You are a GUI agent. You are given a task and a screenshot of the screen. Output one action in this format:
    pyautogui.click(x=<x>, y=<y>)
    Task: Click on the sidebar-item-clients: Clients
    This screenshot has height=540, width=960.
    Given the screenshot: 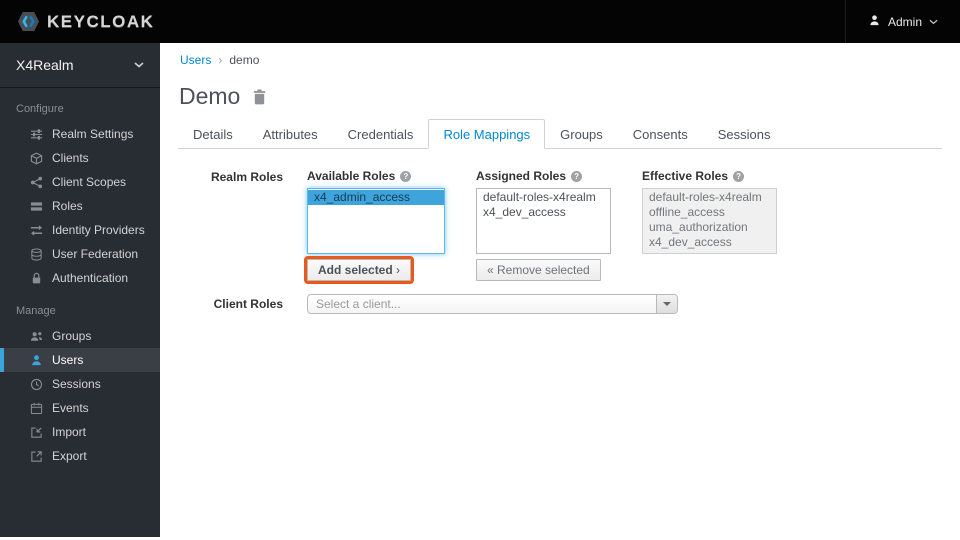 What is the action you would take?
    pyautogui.click(x=80, y=158)
    